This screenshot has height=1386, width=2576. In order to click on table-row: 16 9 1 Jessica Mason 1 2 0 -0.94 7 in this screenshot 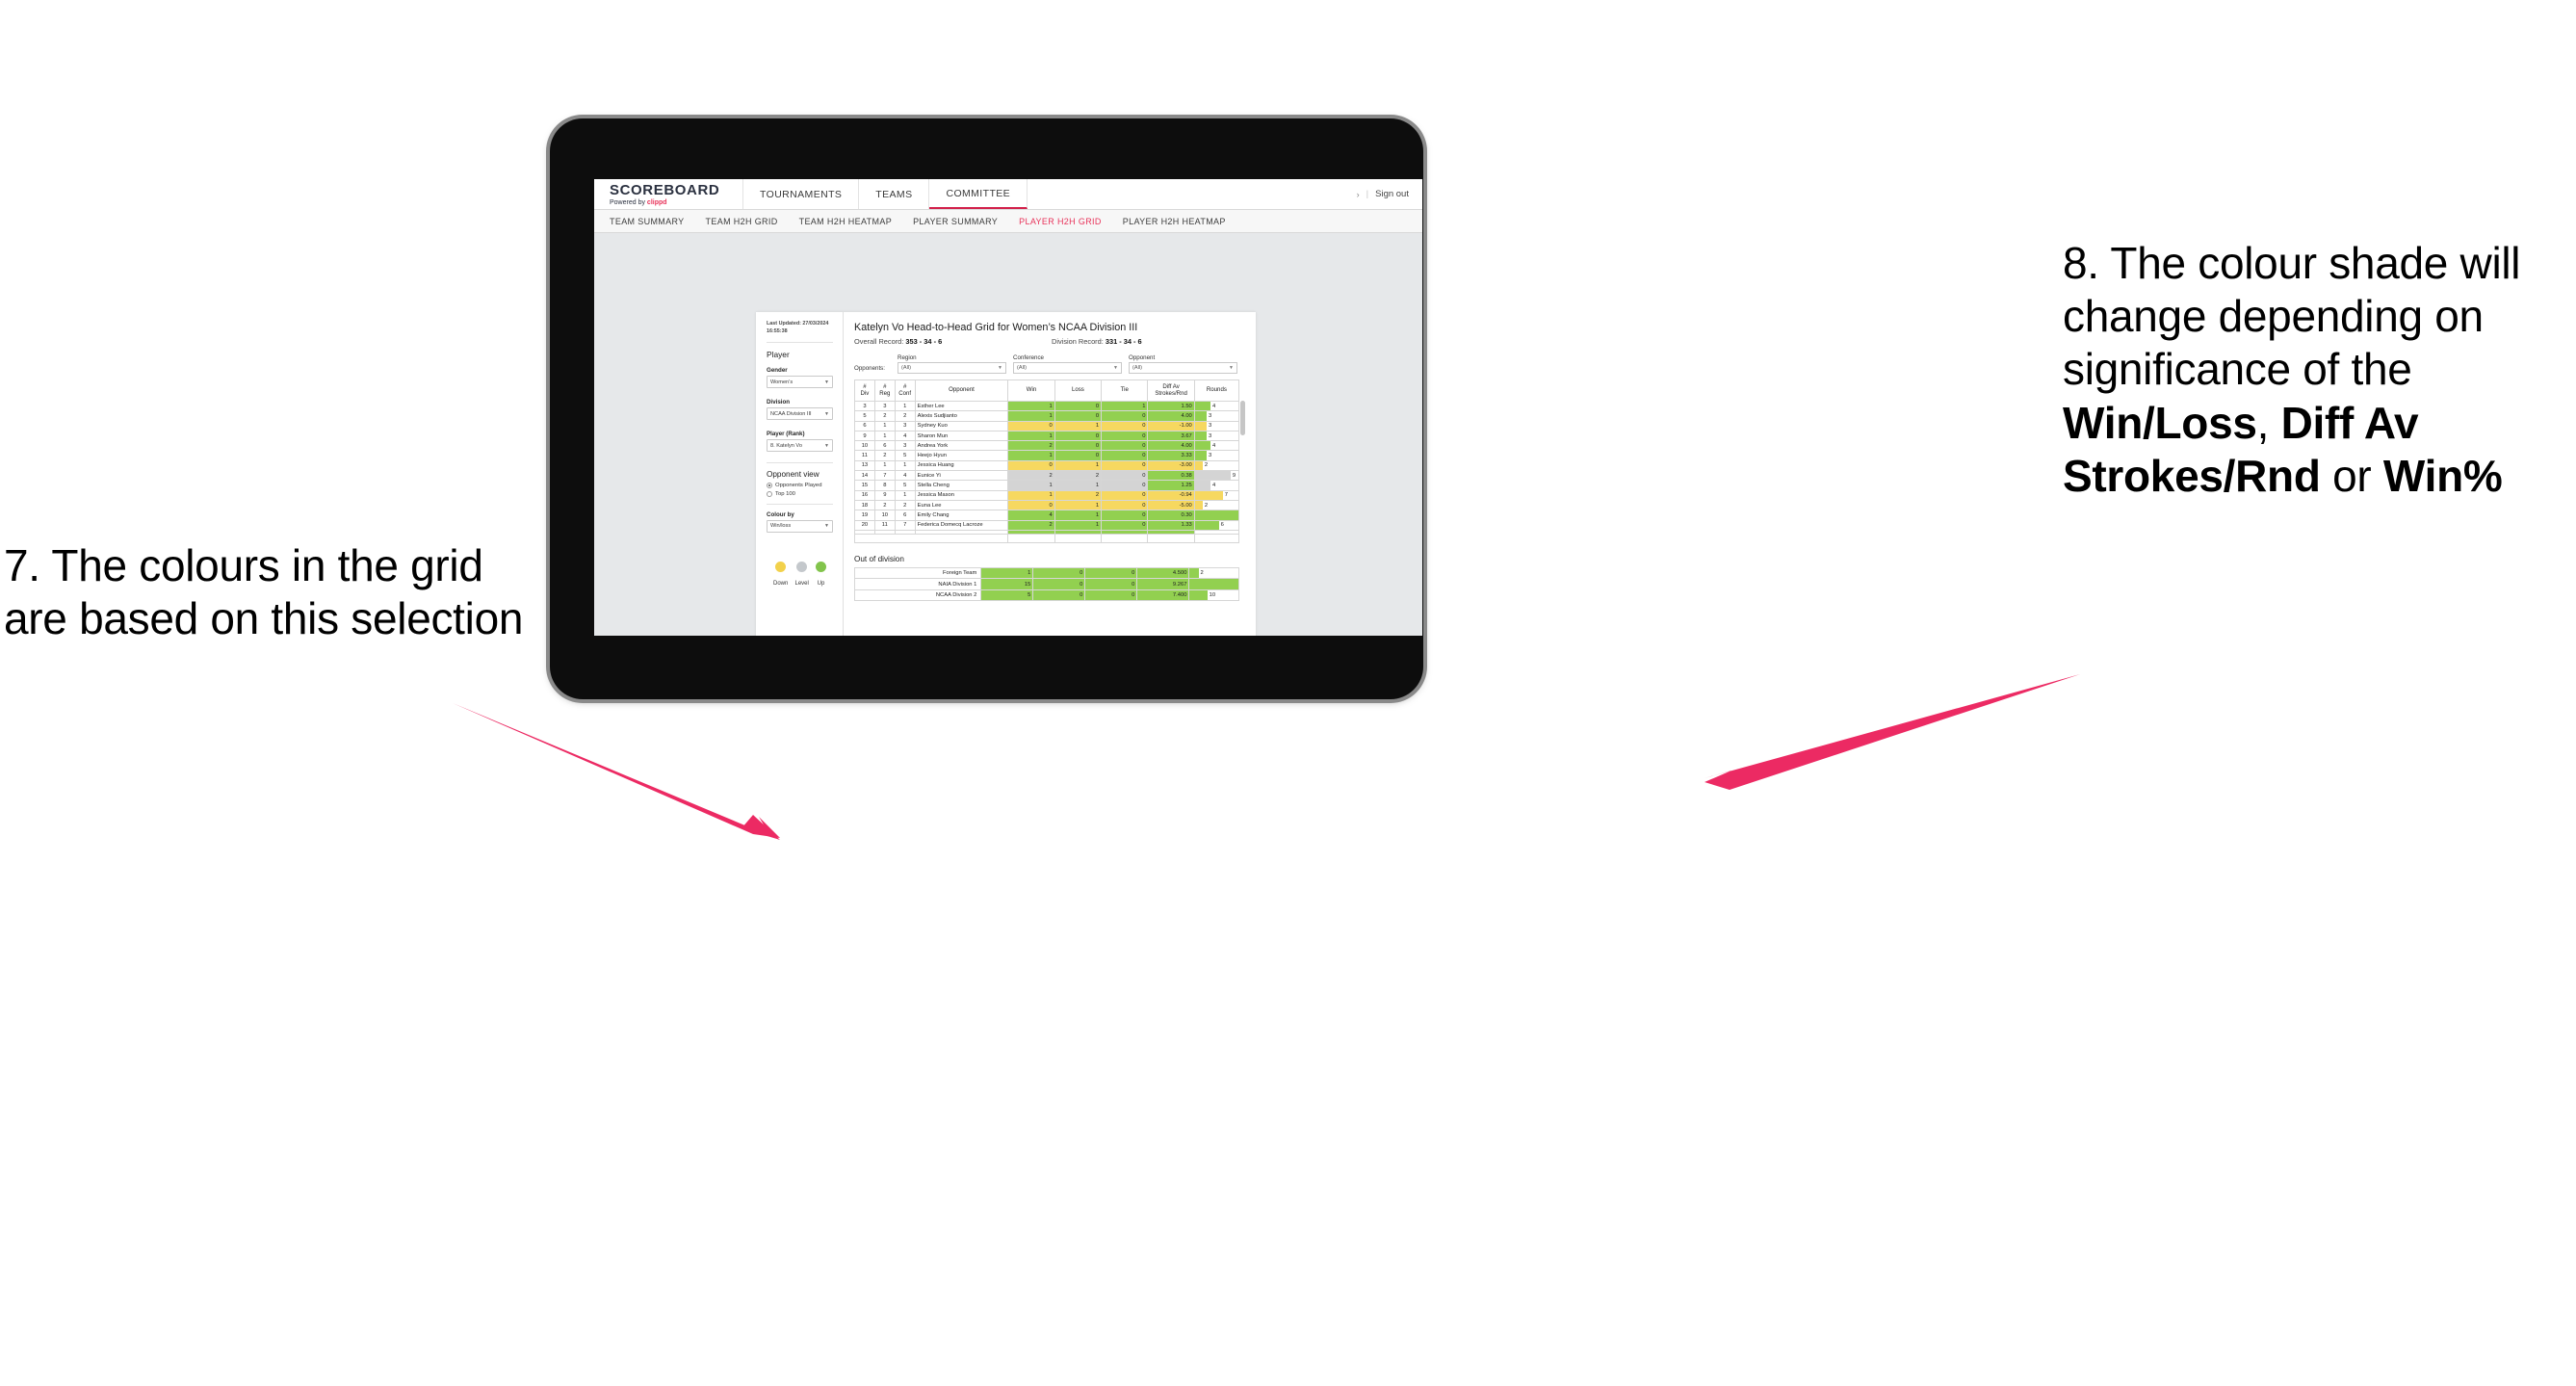, I will do `click(1047, 495)`.